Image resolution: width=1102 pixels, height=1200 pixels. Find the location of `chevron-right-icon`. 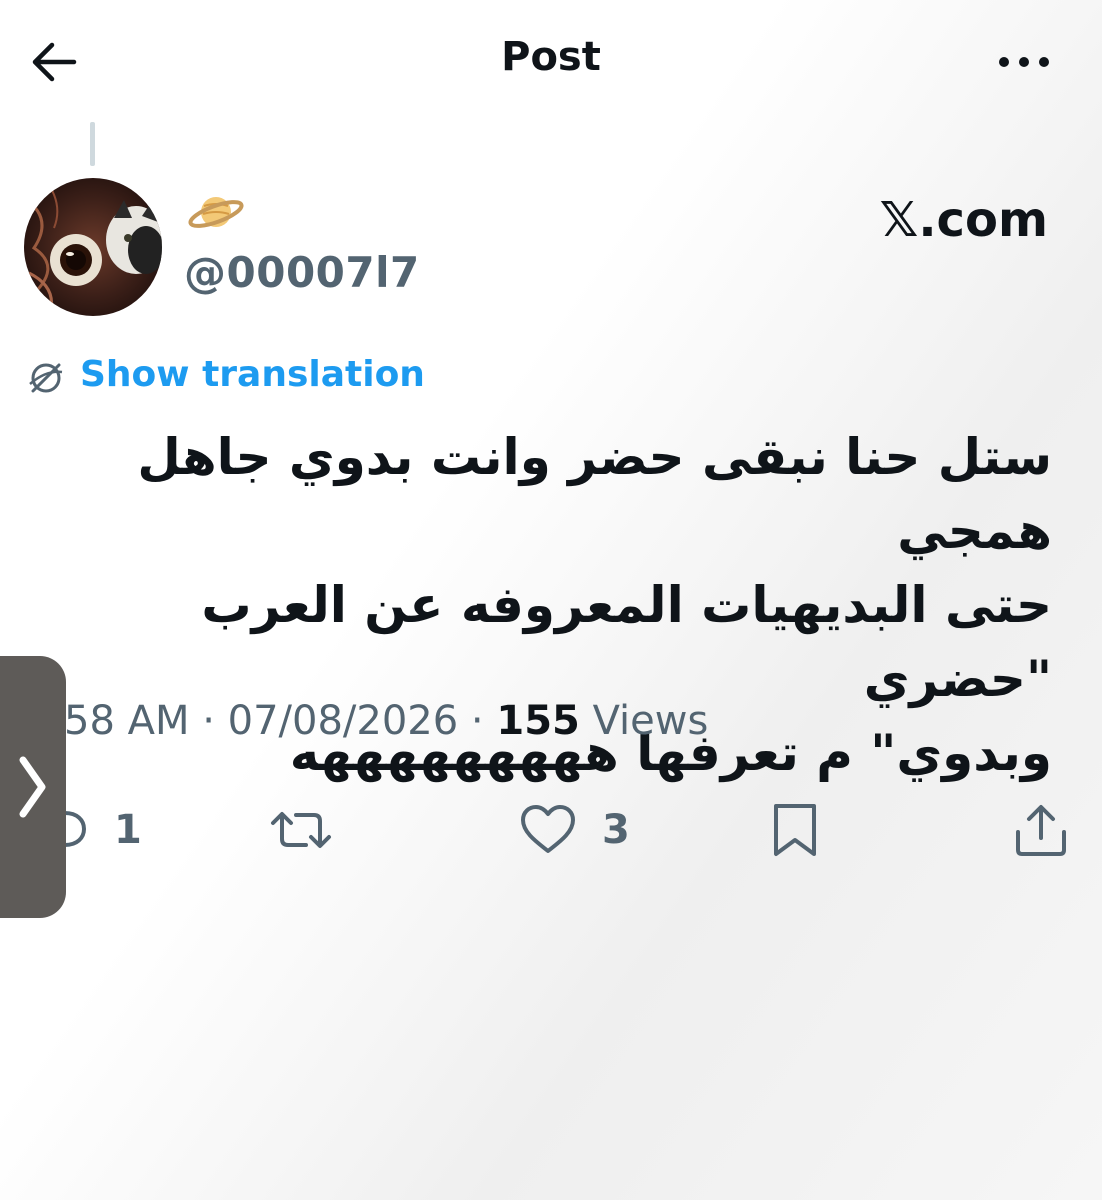

chevron-right-icon is located at coordinates (32, 787).